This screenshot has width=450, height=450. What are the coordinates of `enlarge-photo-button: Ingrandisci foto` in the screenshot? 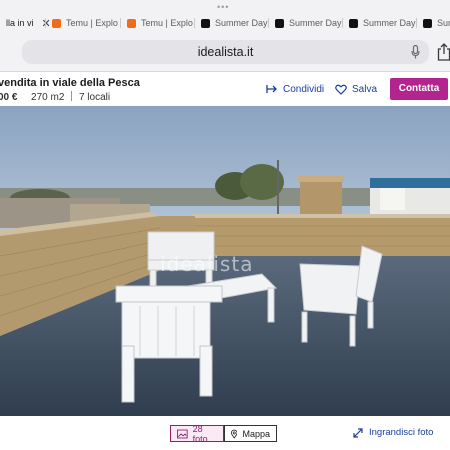 It's located at (393, 432).